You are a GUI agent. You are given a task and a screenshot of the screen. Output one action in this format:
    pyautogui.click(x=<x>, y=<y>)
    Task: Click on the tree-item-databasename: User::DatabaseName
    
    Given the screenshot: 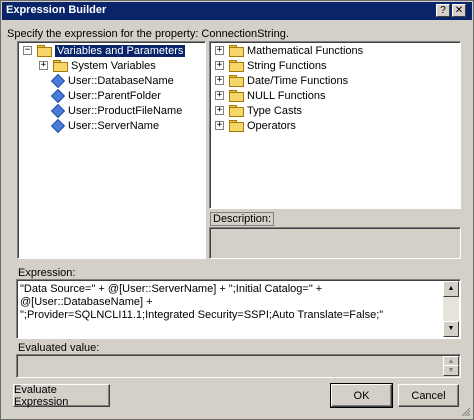 What is the action you would take?
    pyautogui.click(x=112, y=80)
    